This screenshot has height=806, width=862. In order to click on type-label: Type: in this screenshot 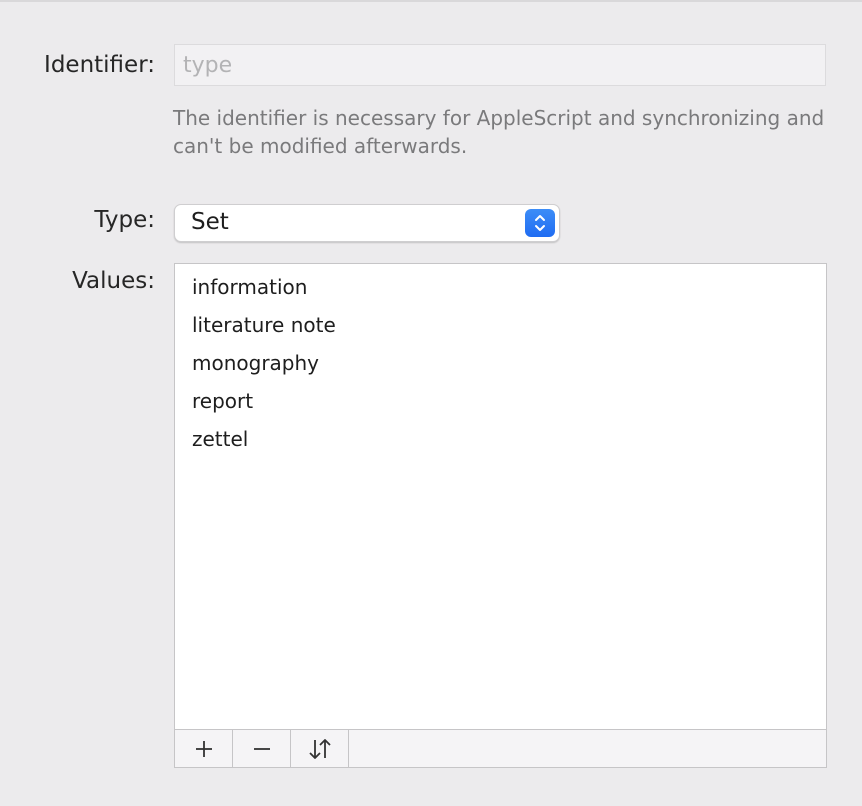, I will do `click(124, 220)`.